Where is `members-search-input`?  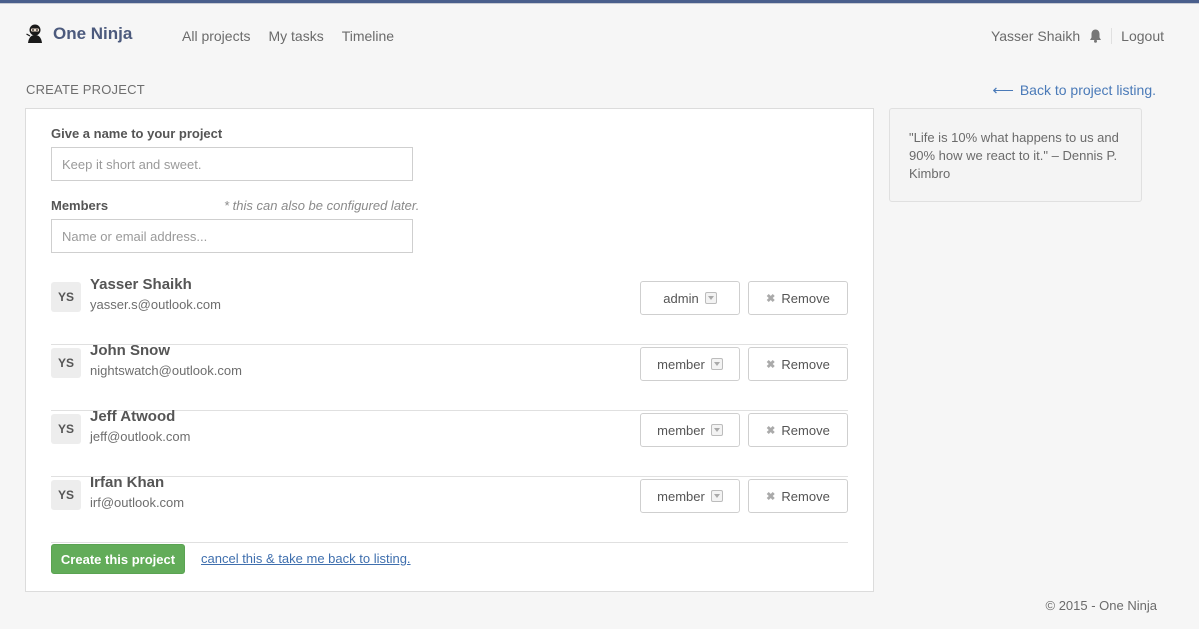
members-search-input is located at coordinates (232, 236).